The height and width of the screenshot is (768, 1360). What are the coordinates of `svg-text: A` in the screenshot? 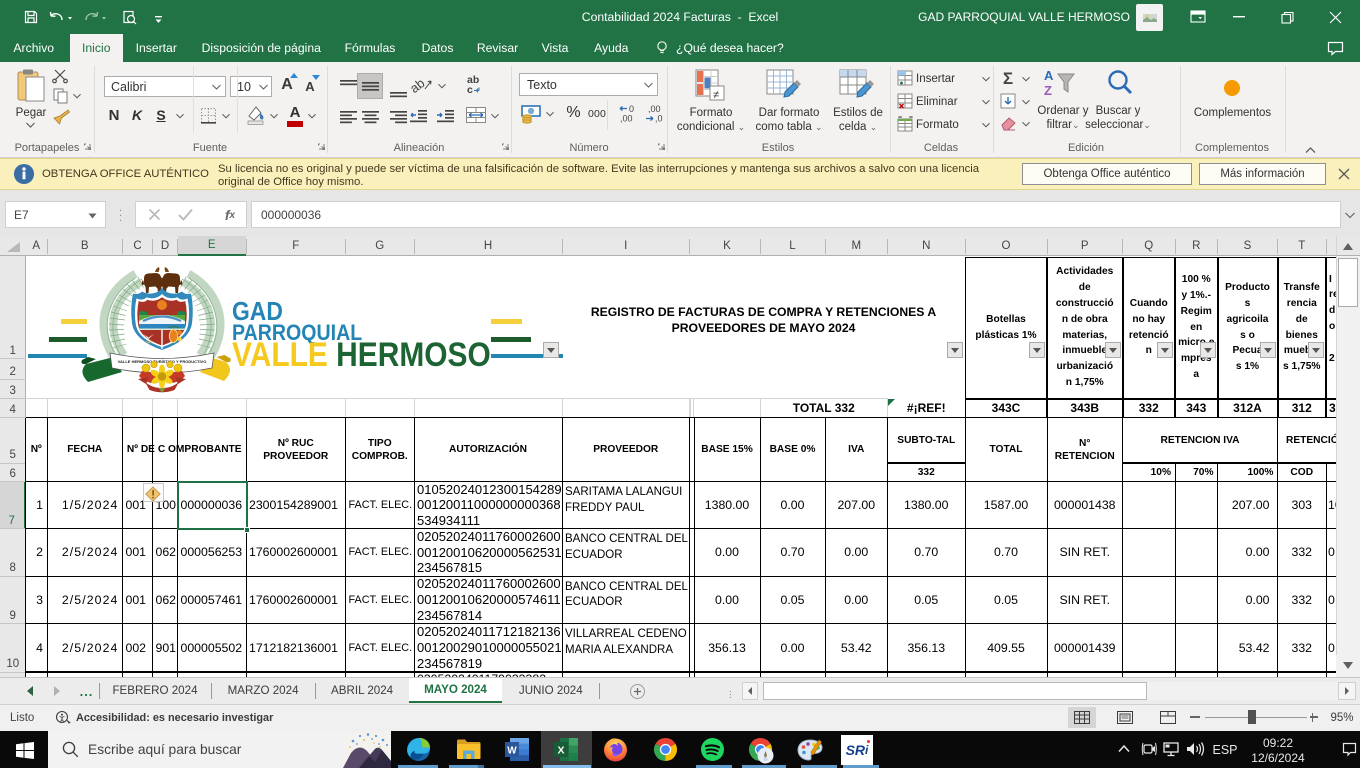 It's located at (1049, 75).